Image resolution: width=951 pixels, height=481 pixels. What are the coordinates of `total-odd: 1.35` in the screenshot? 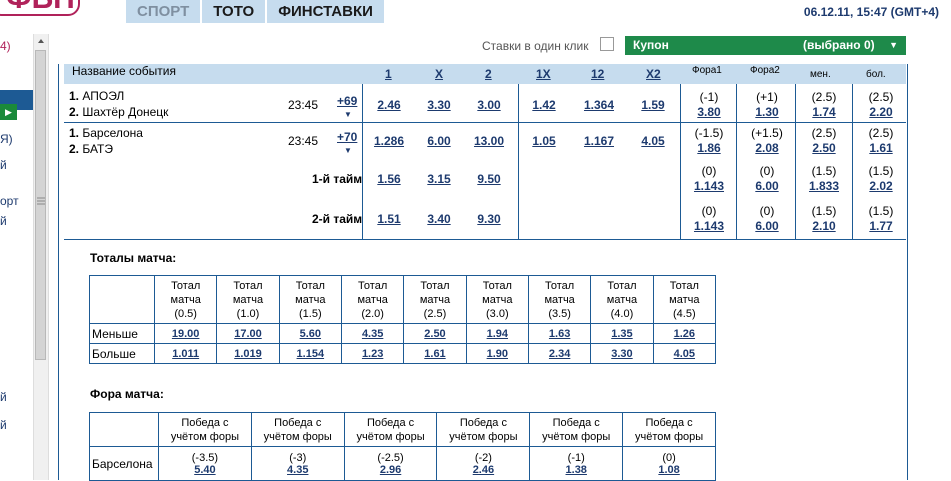 It's located at (622, 333).